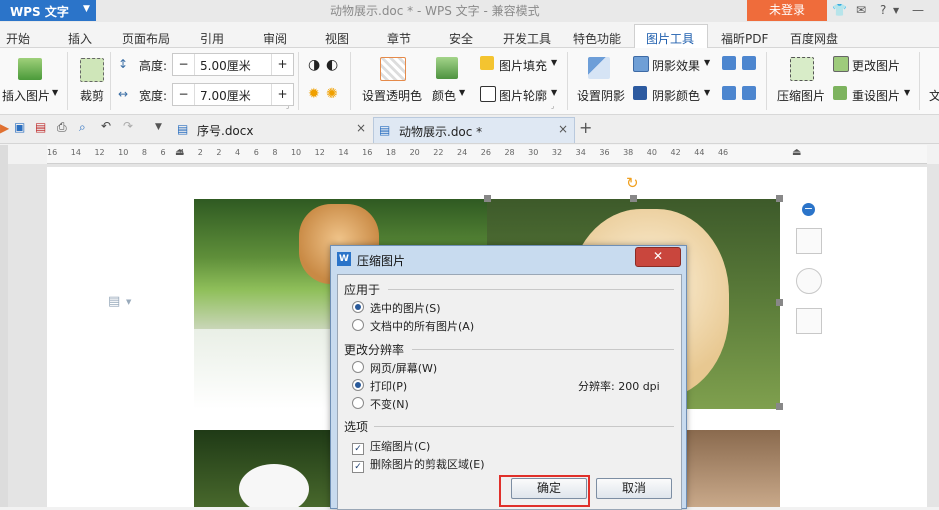 This screenshot has width=939, height=510. What do you see at coordinates (92, 95) in the screenshot?
I see `crop-button: 裁剪` at bounding box center [92, 95].